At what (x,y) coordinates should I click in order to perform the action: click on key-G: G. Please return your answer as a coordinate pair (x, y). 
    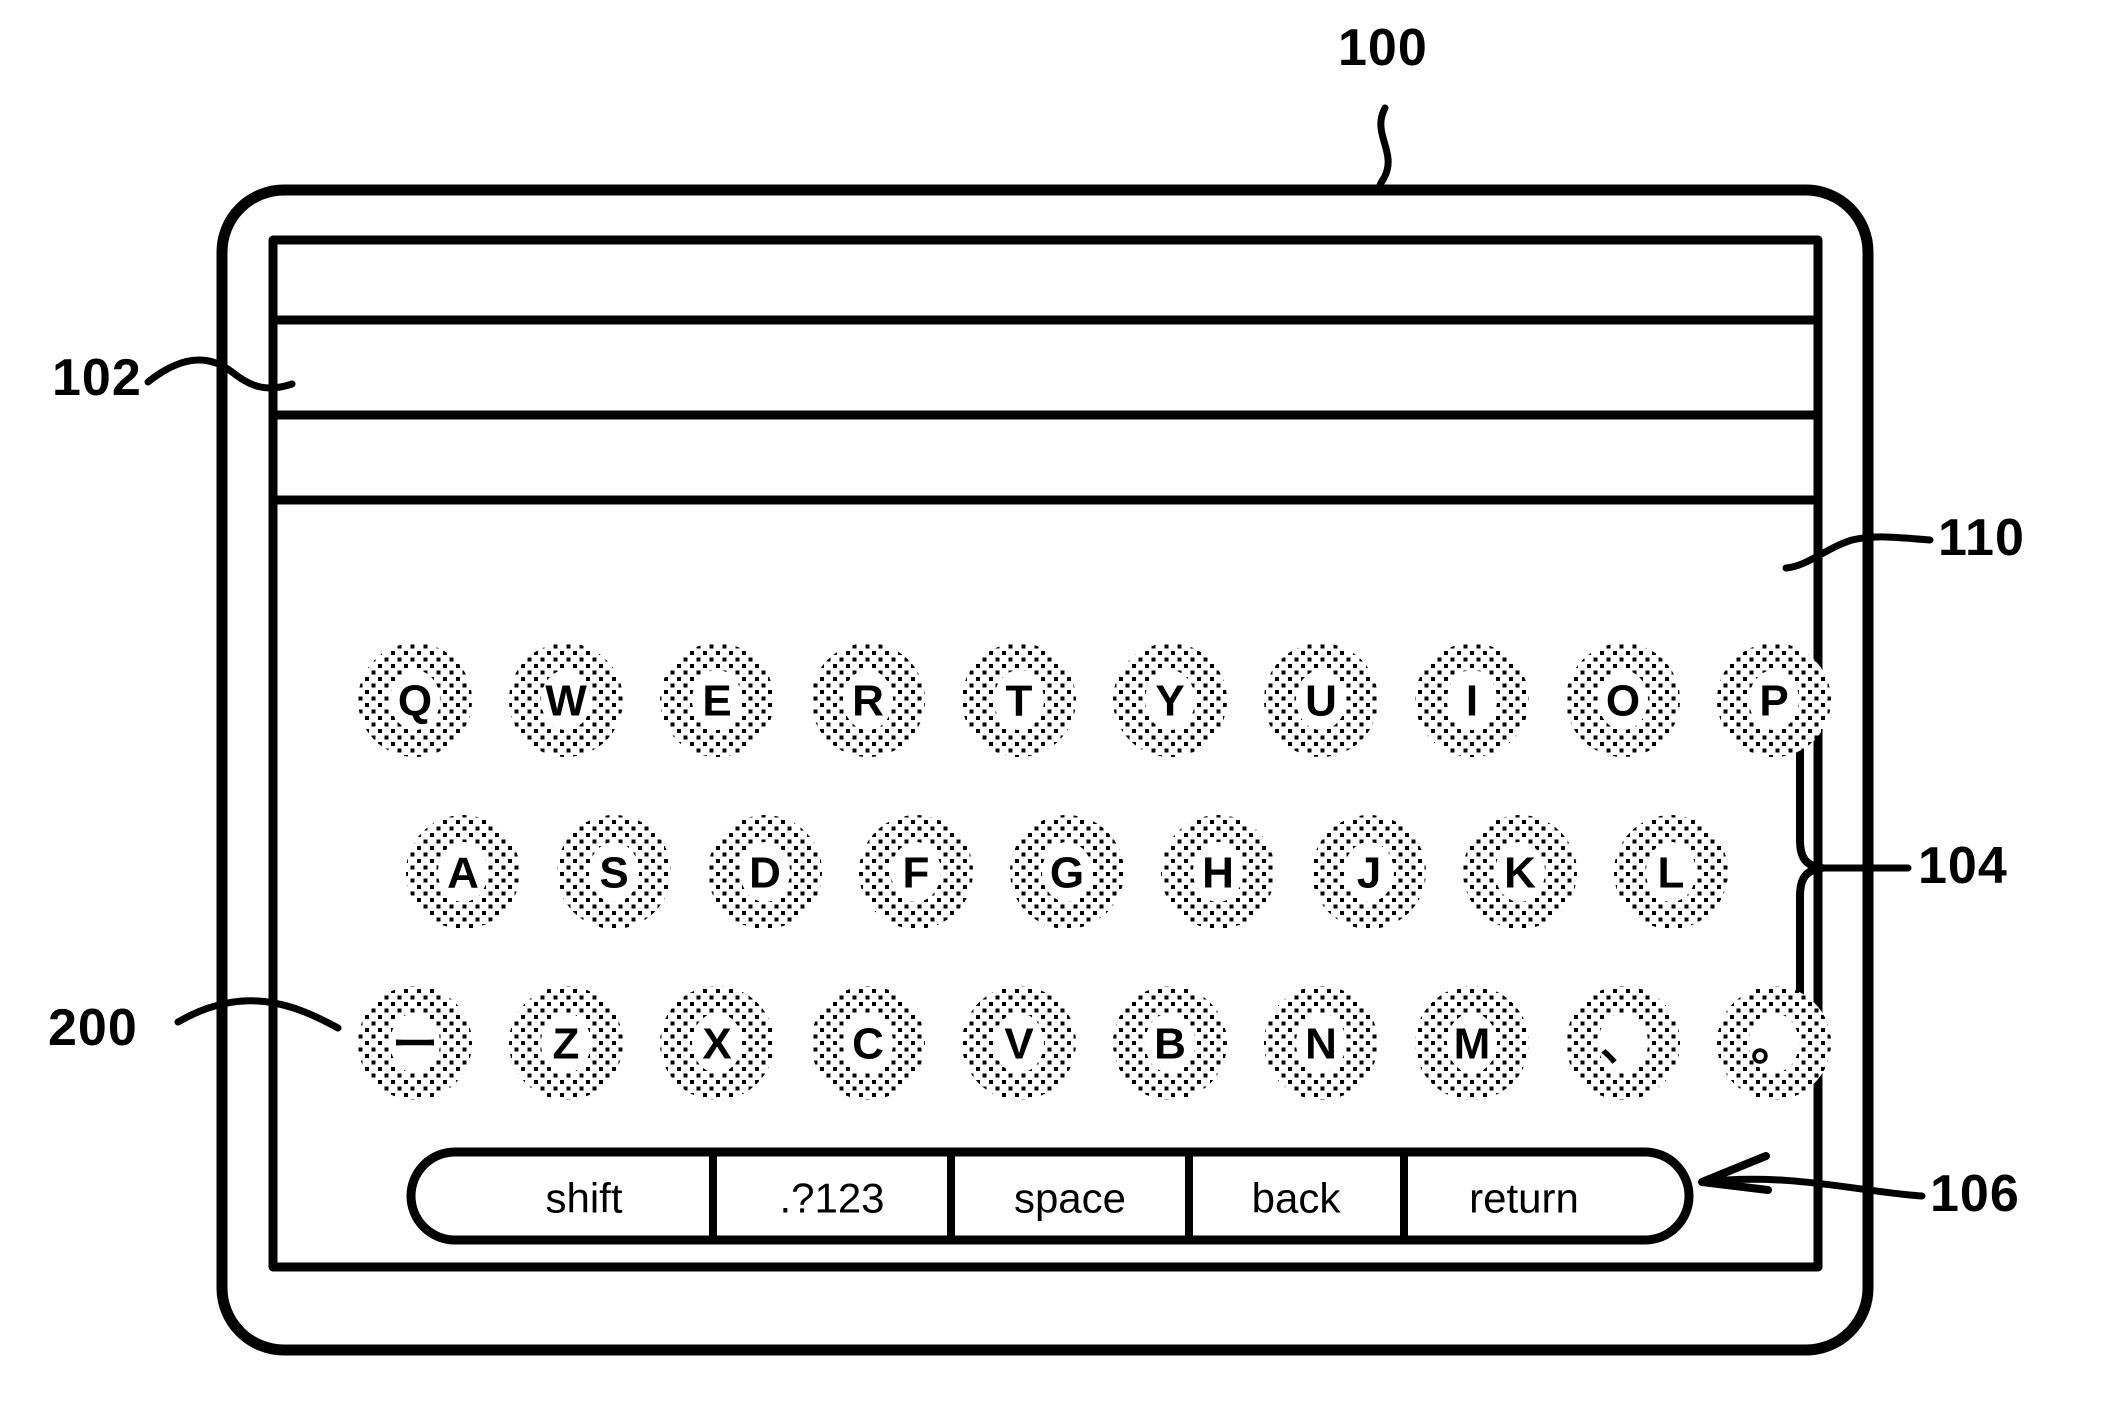
    Looking at the image, I should click on (1067, 872).